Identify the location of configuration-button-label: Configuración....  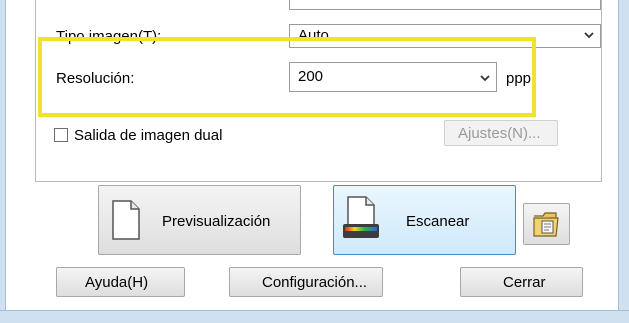
(315, 282).